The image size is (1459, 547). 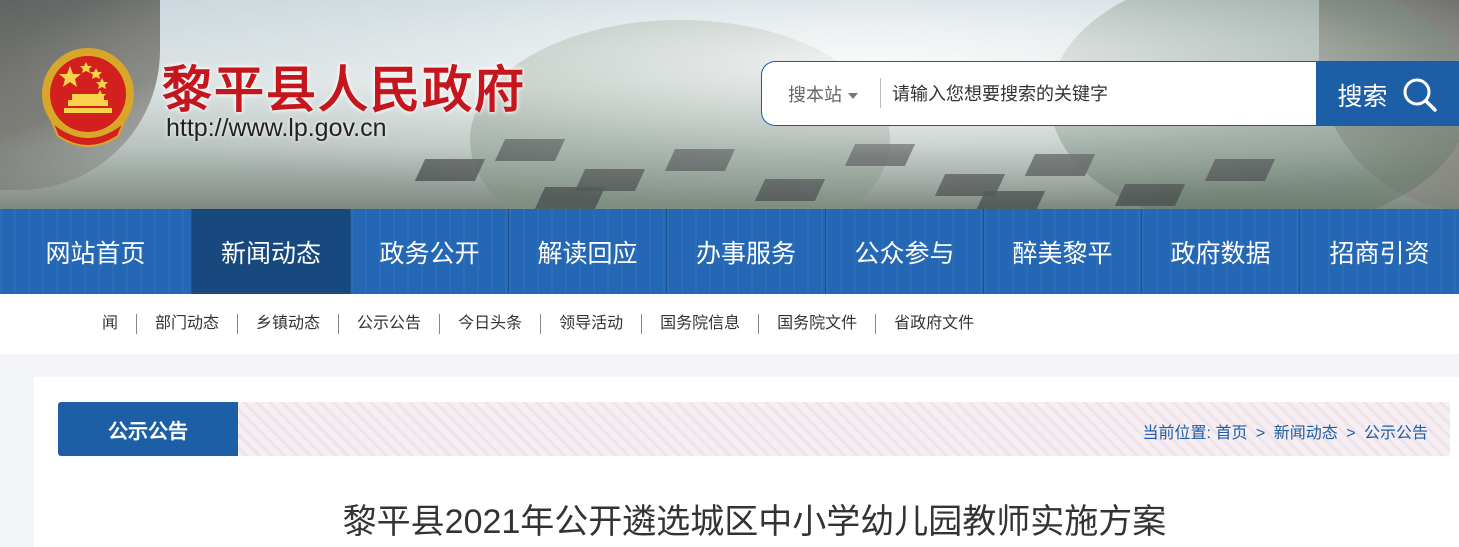 What do you see at coordinates (489, 324) in the screenshot?
I see `subnav-item-headlines: 今日头条` at bounding box center [489, 324].